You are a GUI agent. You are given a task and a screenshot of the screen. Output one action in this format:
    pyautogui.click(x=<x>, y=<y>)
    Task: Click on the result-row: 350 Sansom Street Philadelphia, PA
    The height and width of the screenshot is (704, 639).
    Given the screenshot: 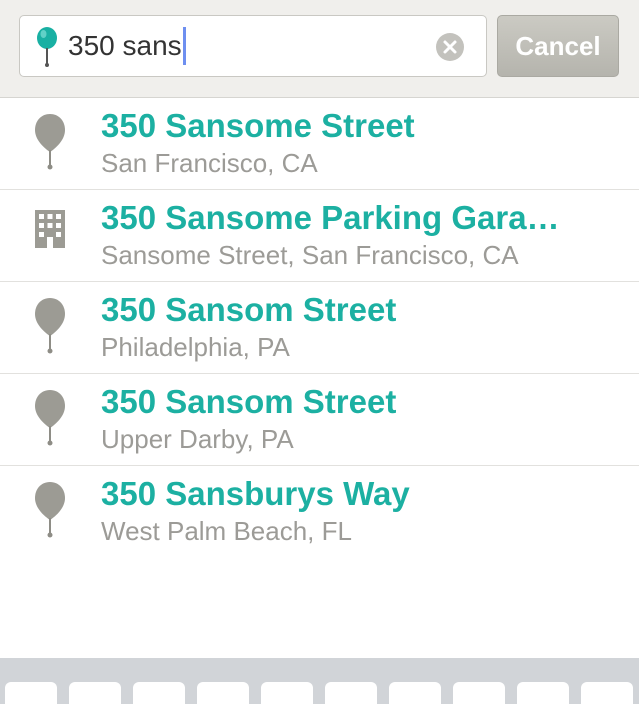 What is the action you would take?
    pyautogui.click(x=319, y=328)
    